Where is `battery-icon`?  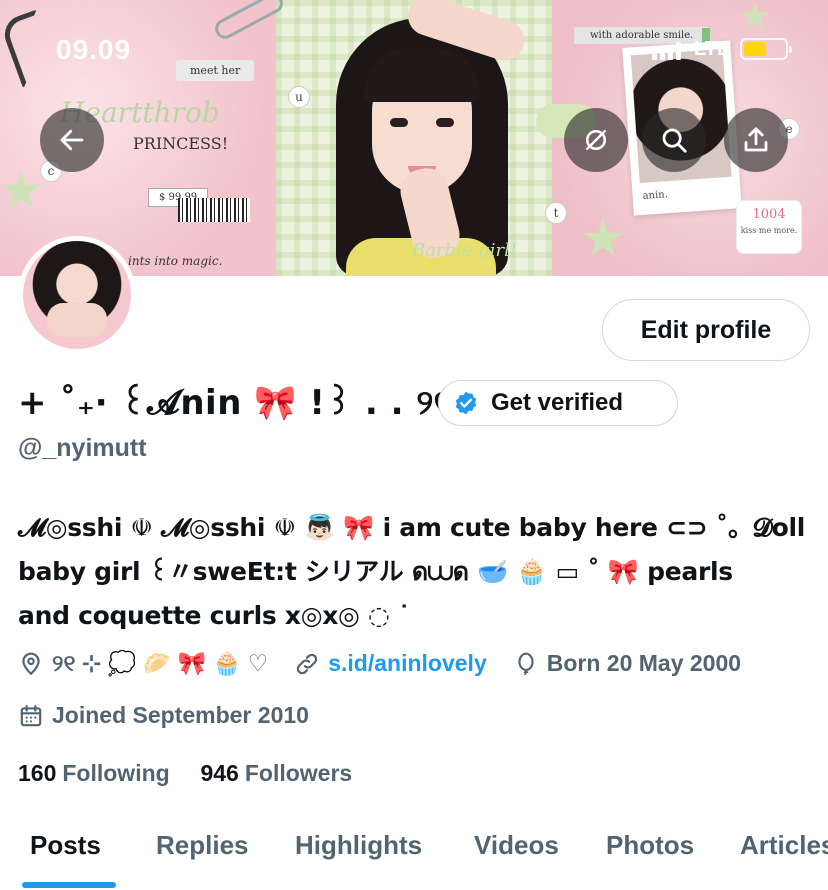 battery-icon is located at coordinates (766, 49).